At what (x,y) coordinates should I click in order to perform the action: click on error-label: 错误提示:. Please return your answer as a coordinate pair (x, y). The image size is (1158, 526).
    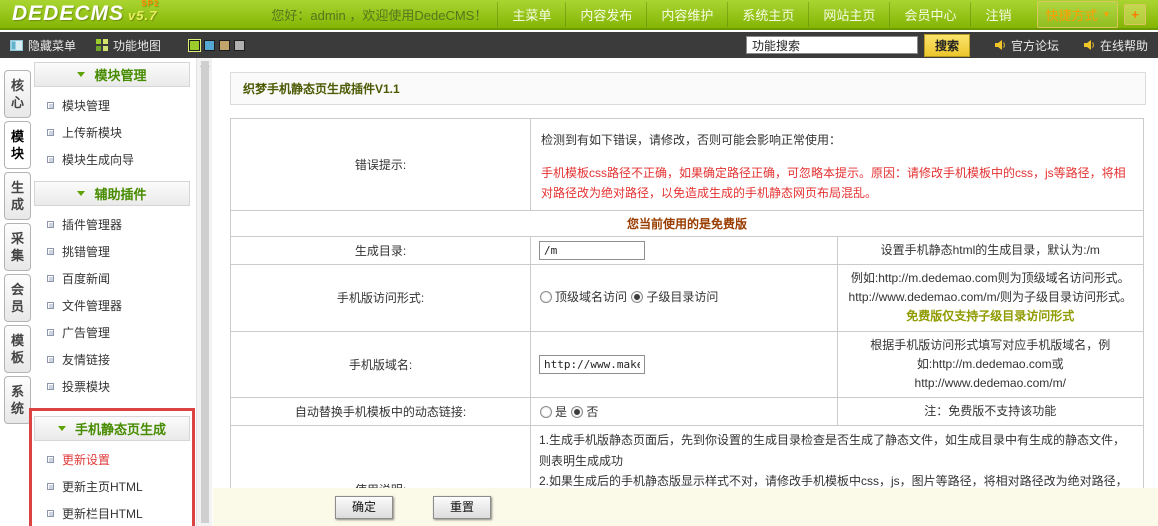
    Looking at the image, I should click on (380, 164).